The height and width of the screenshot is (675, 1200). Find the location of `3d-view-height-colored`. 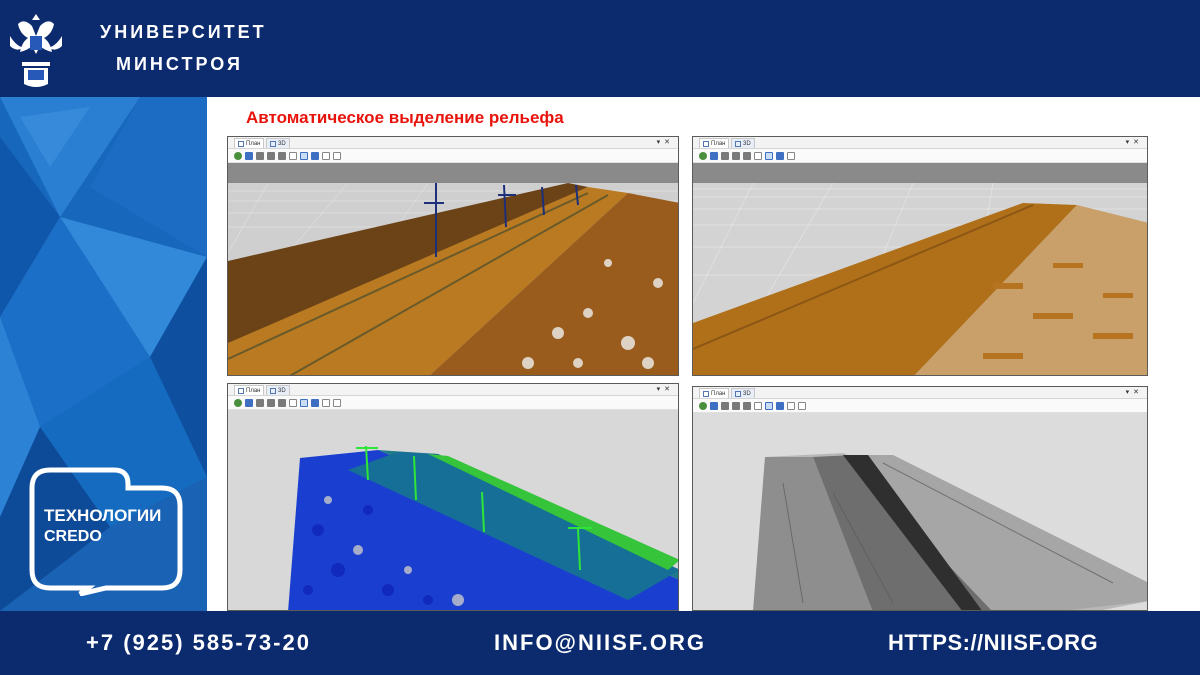

3d-view-height-colored is located at coordinates (453, 510).